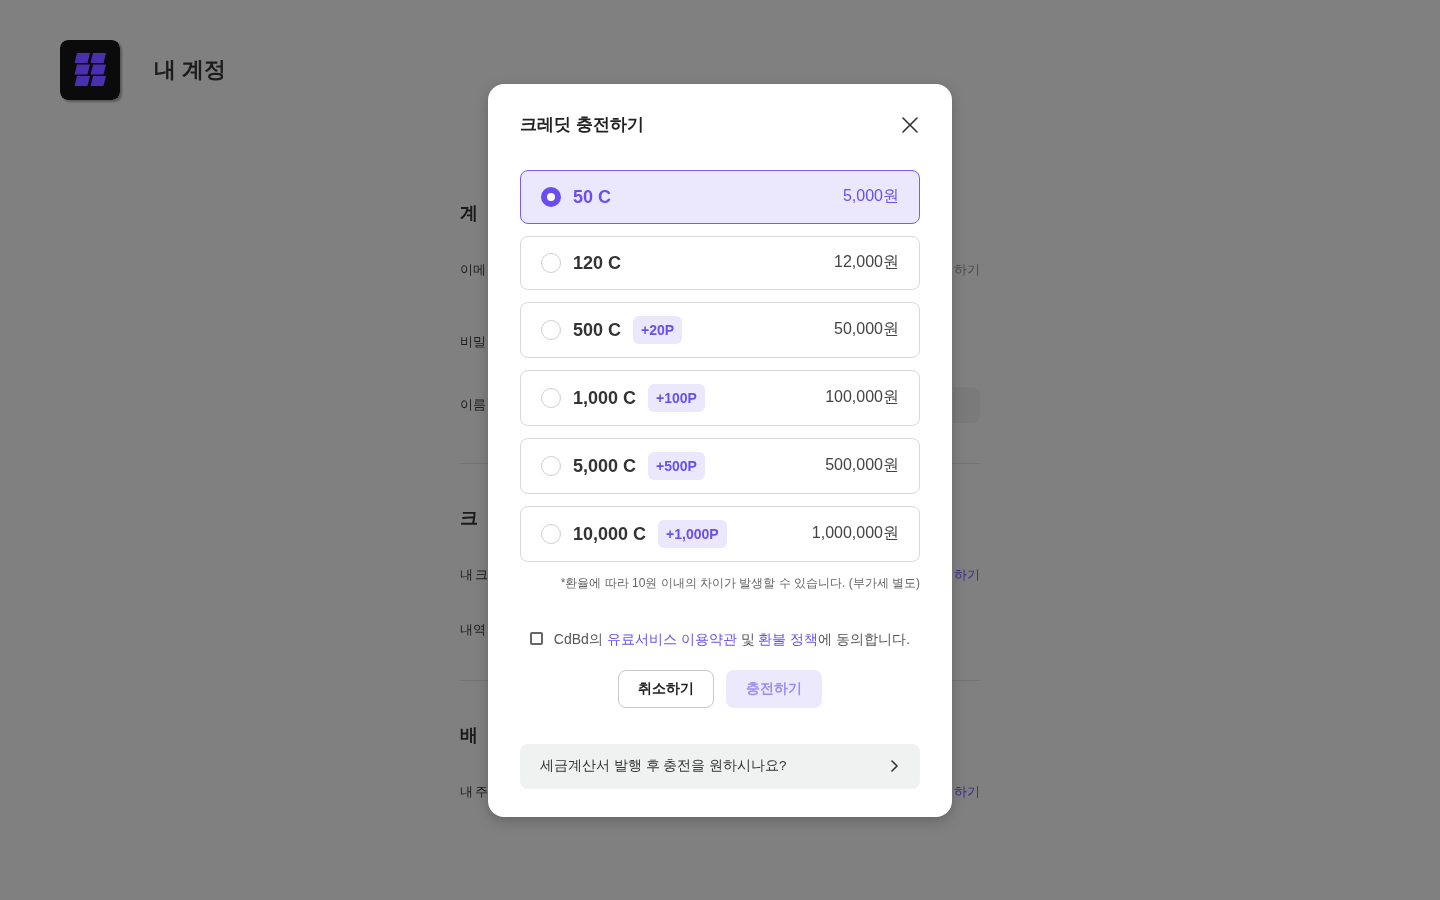 Image resolution: width=1440 pixels, height=900 pixels. What do you see at coordinates (190, 70) in the screenshot?
I see `page-title: 내 계정` at bounding box center [190, 70].